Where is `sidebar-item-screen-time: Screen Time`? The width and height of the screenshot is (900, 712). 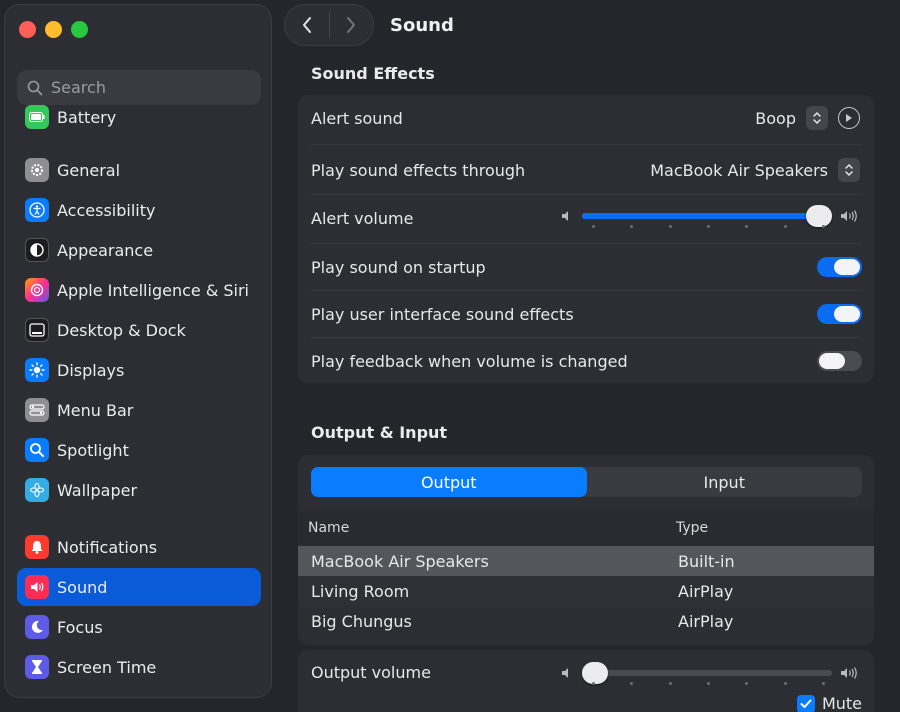
sidebar-item-screen-time: Screen Time is located at coordinates (139, 667).